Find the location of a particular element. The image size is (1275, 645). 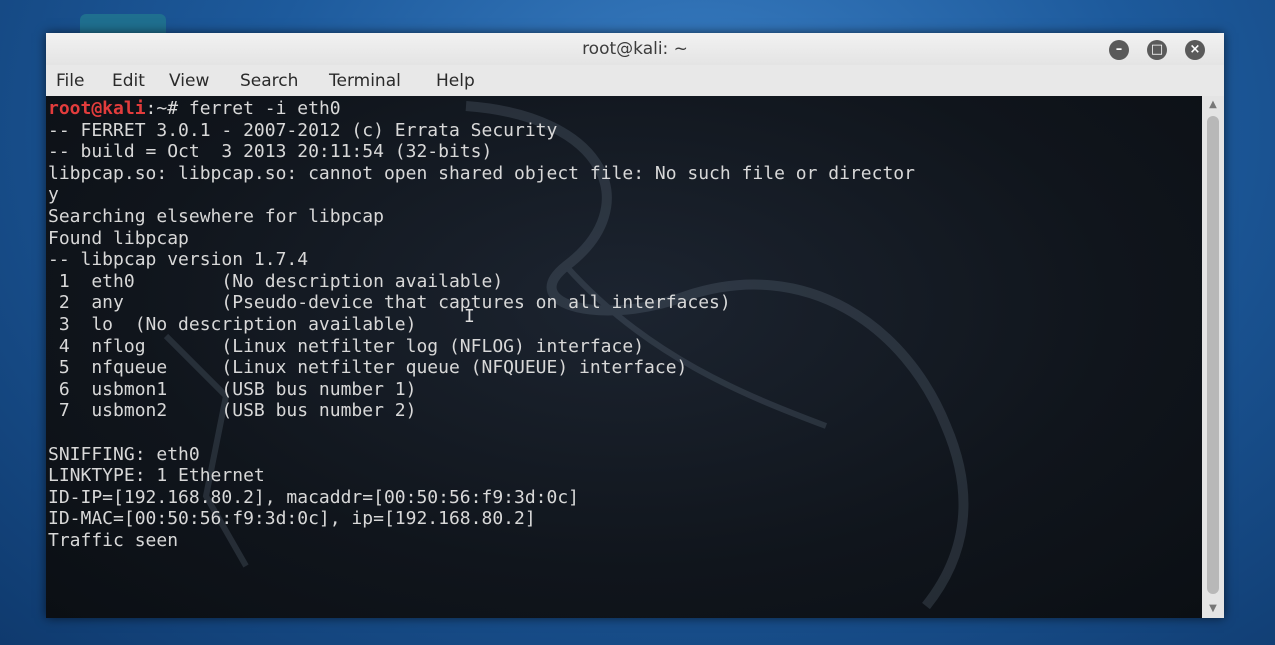

scrollbar-thumb is located at coordinates (1213, 355).